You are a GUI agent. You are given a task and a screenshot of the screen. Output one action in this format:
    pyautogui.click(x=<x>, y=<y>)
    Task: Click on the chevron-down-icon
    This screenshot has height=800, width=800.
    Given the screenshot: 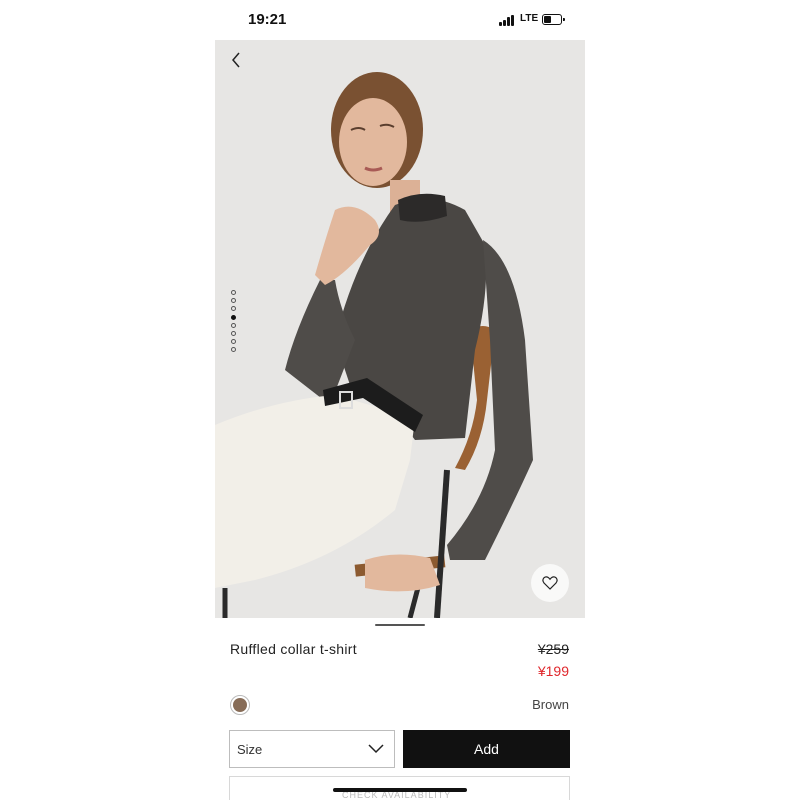 What is the action you would take?
    pyautogui.click(x=376, y=749)
    